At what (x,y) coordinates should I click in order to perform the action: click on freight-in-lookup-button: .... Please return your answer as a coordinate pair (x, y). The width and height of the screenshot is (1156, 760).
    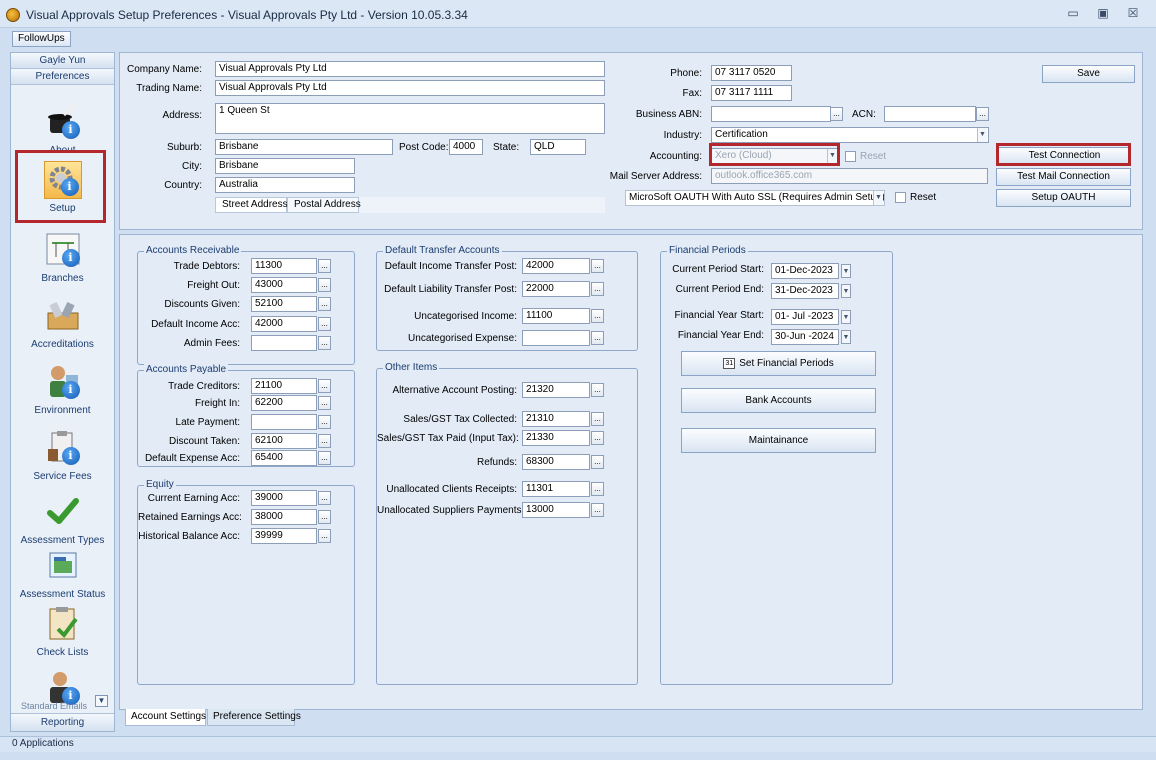
    Looking at the image, I should click on (324, 403).